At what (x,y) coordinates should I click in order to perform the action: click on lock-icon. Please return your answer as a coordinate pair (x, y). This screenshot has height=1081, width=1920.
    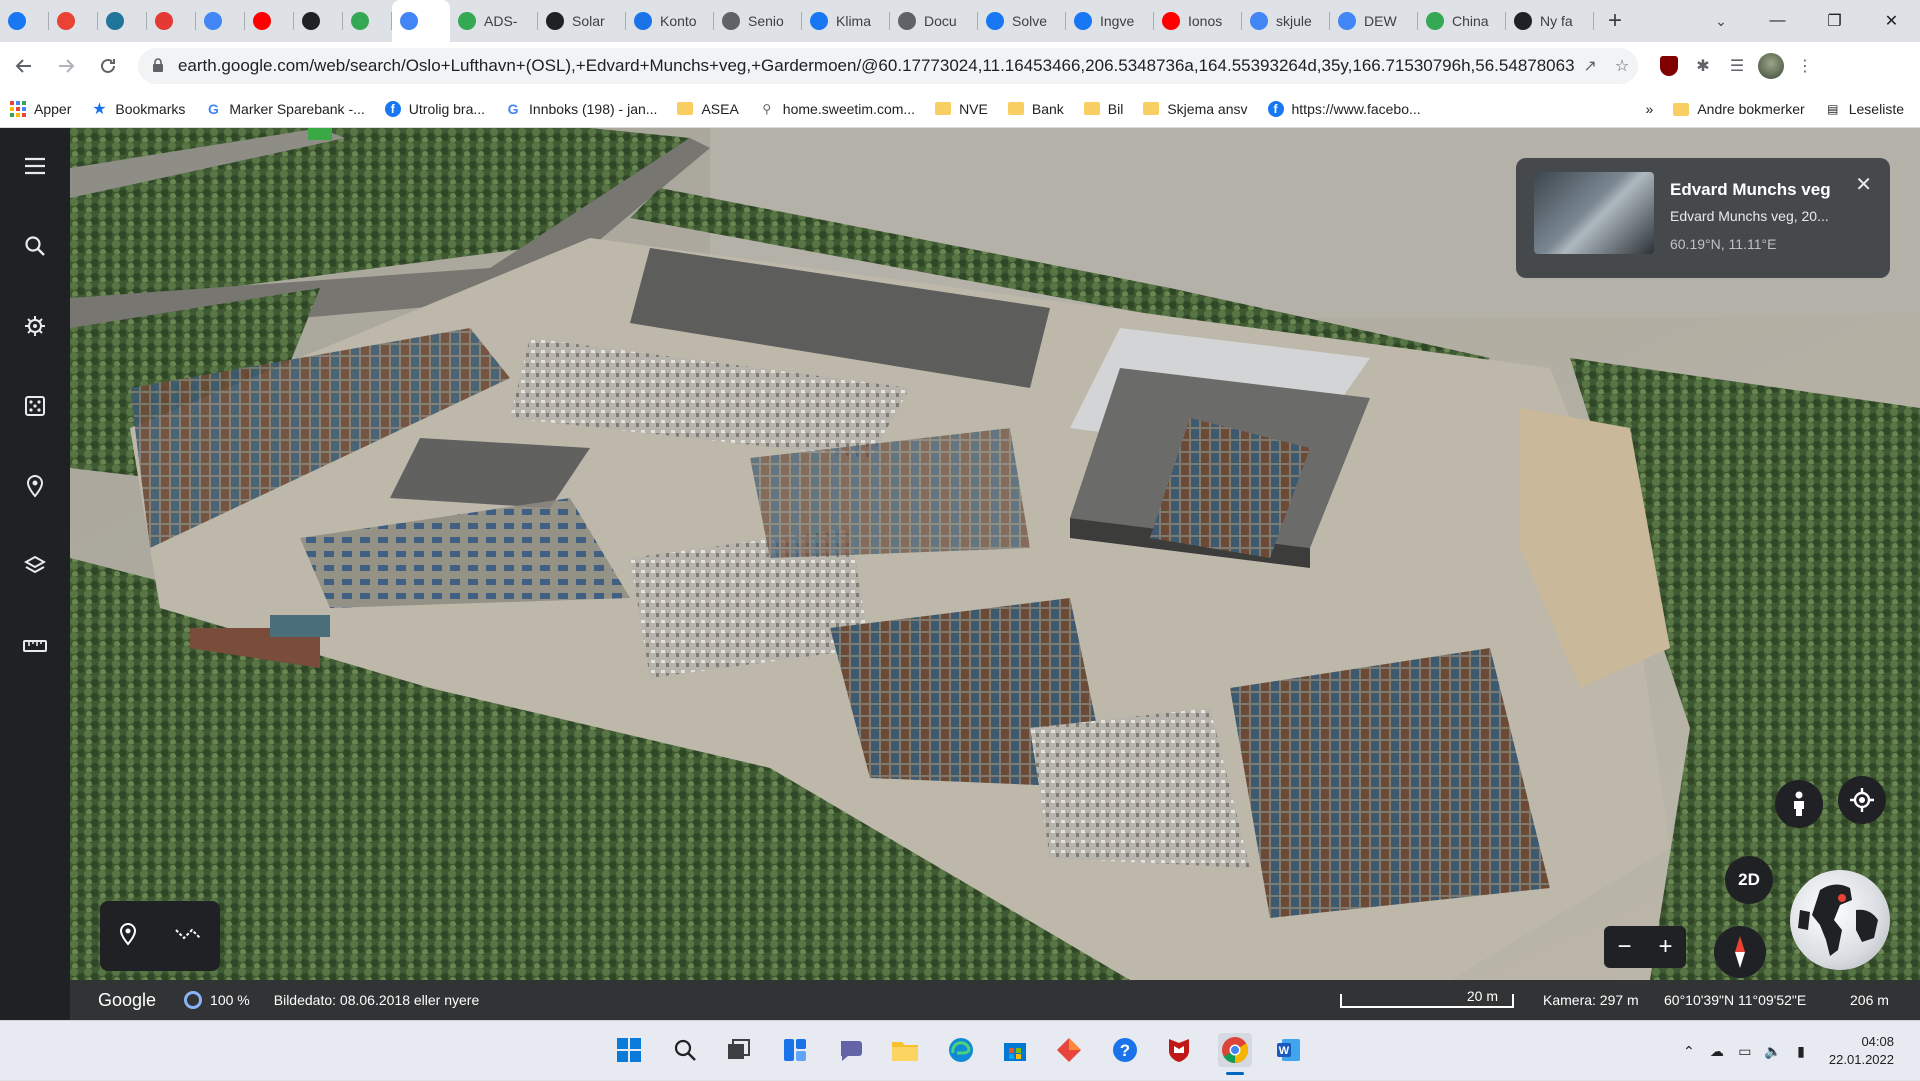
    Looking at the image, I should click on (162, 66).